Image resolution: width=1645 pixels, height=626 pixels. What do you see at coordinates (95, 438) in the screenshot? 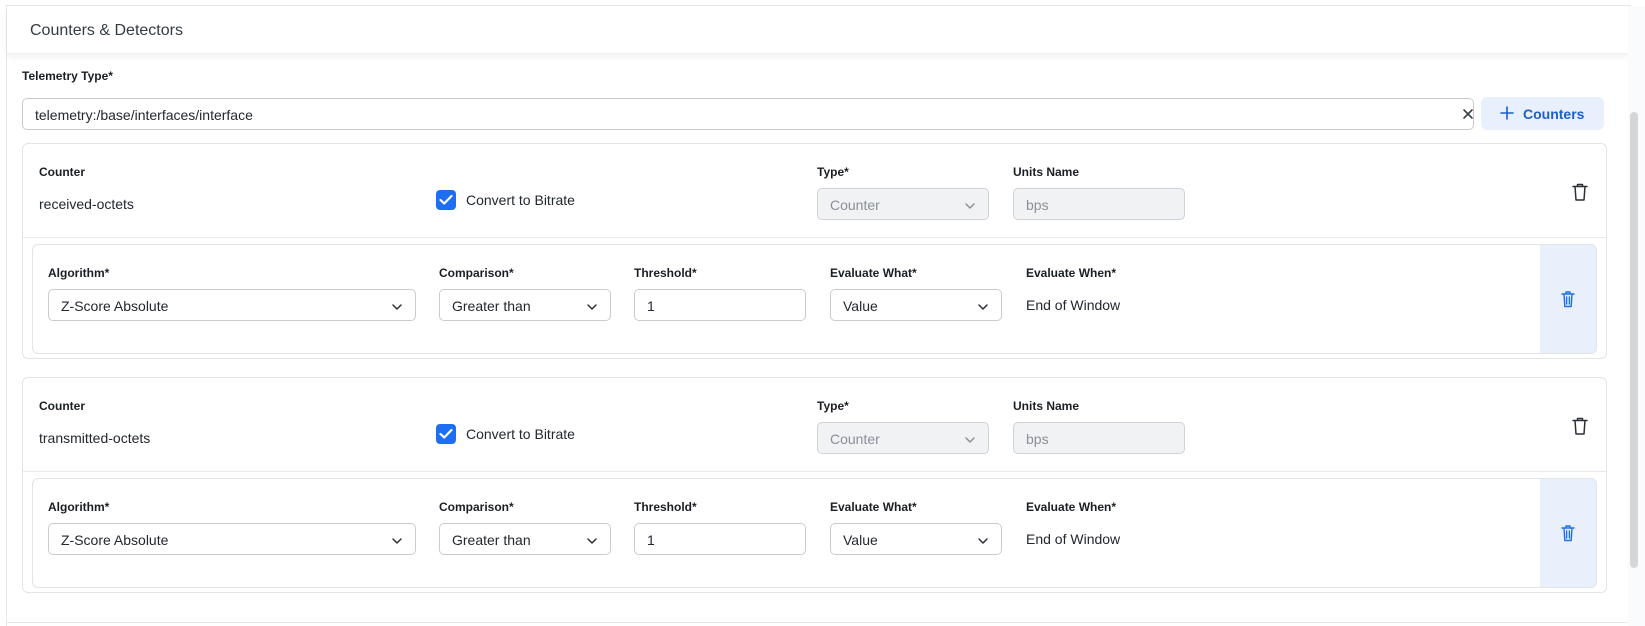
I see `counter-name: transmitted-octets` at bounding box center [95, 438].